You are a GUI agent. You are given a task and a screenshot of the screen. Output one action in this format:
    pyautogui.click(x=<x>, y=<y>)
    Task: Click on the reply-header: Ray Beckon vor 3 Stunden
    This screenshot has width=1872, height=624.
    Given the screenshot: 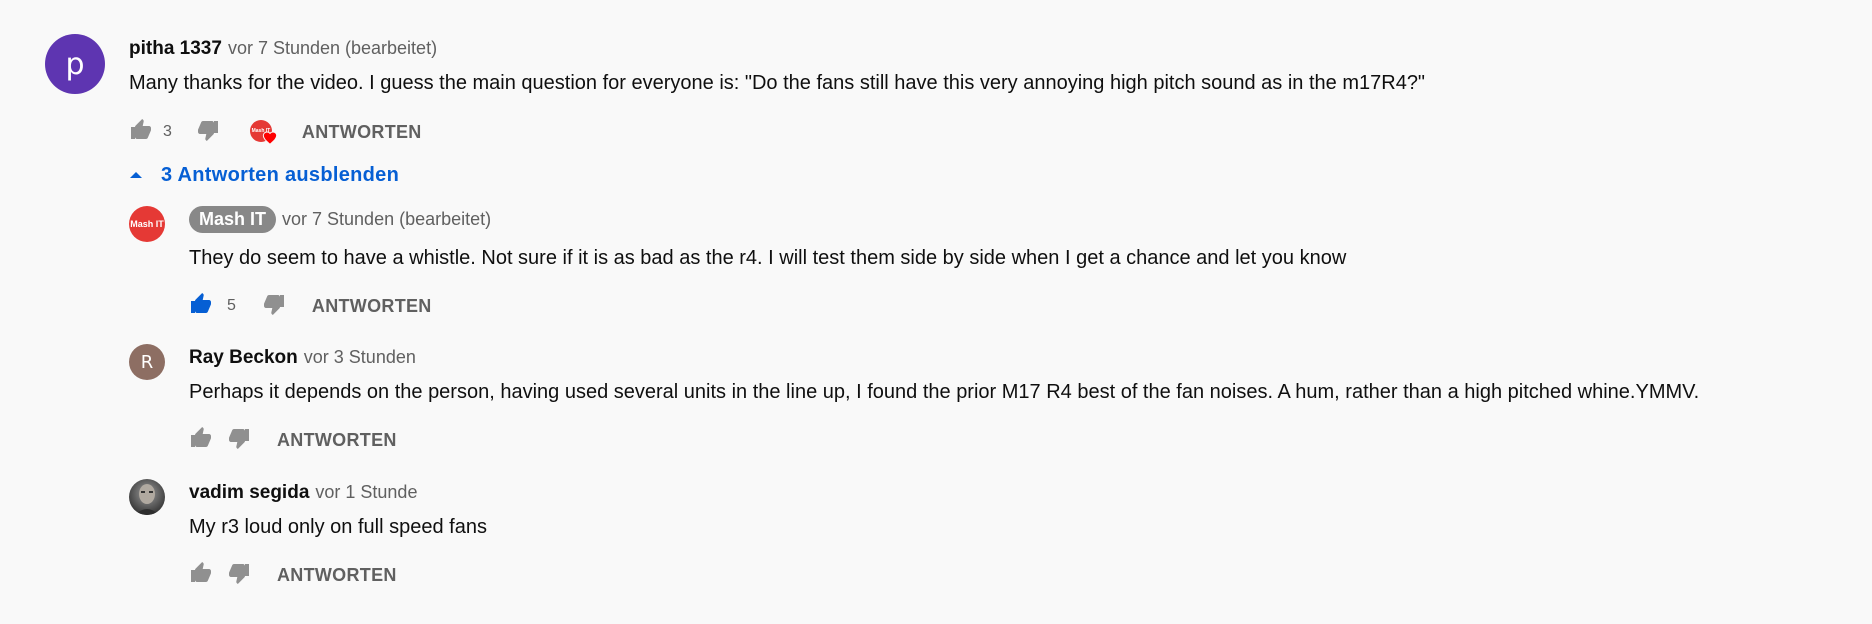 What is the action you would take?
    pyautogui.click(x=302, y=358)
    